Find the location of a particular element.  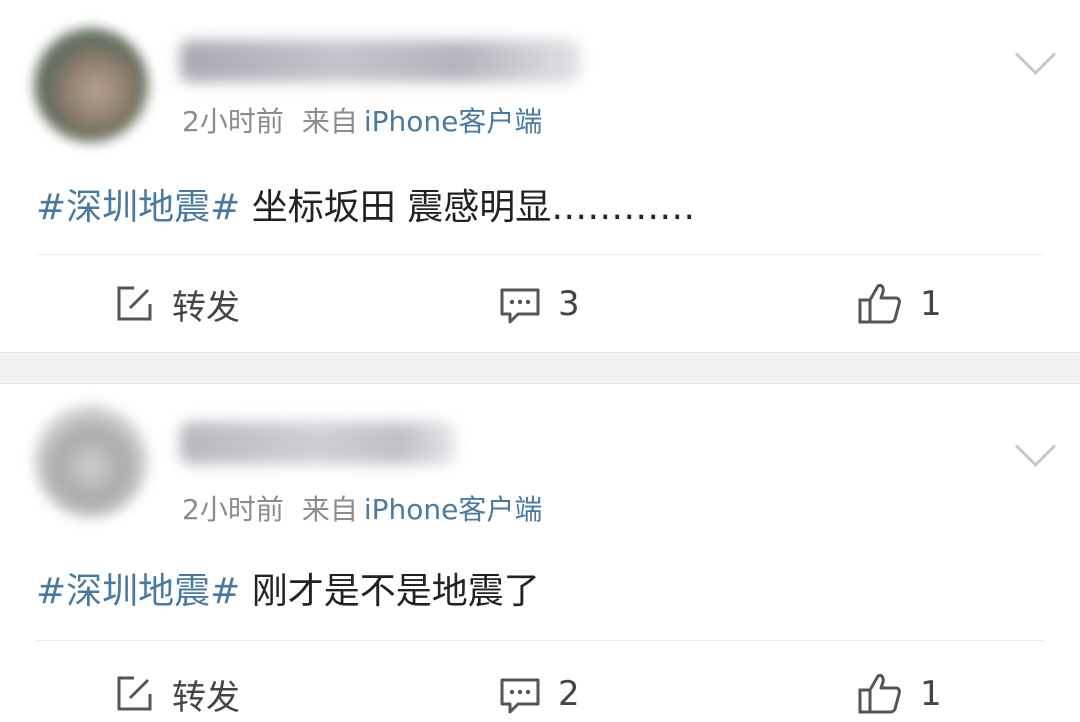

comment-button: 2 is located at coordinates (539, 693).